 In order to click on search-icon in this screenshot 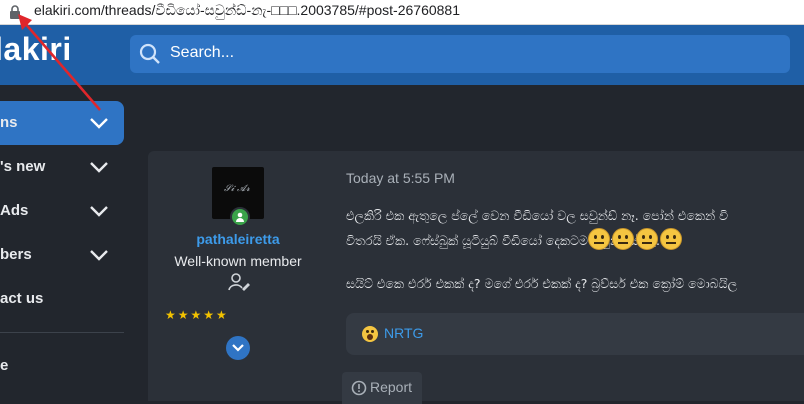, I will do `click(149, 53)`.